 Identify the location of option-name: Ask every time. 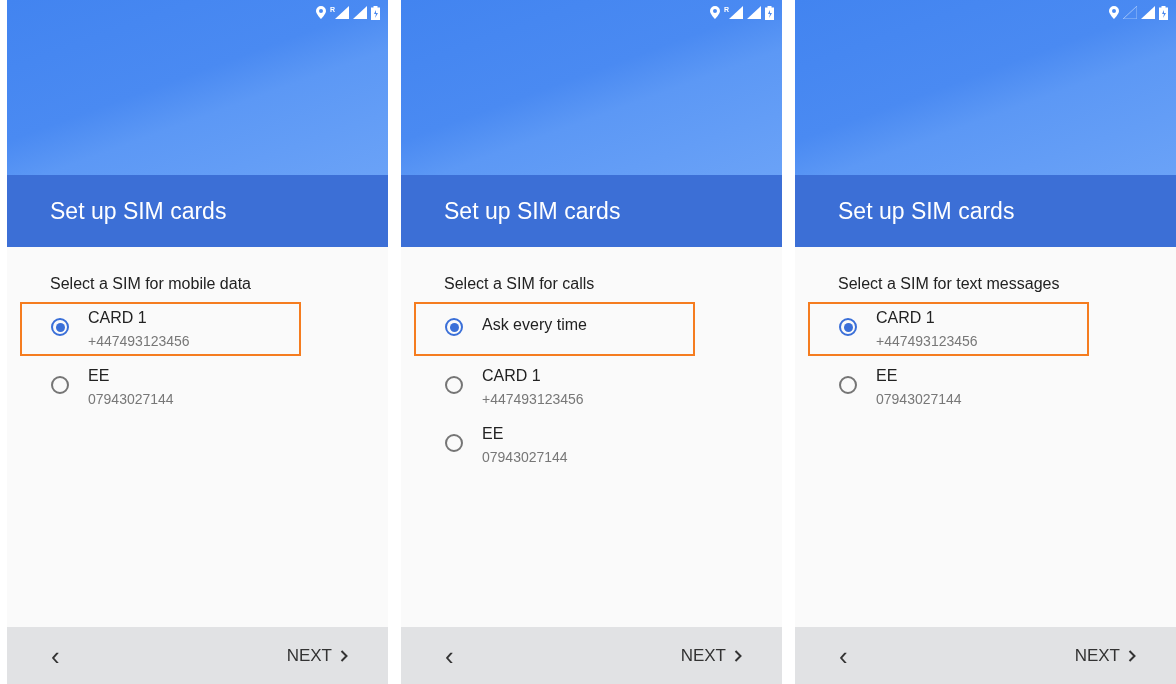
(534, 325).